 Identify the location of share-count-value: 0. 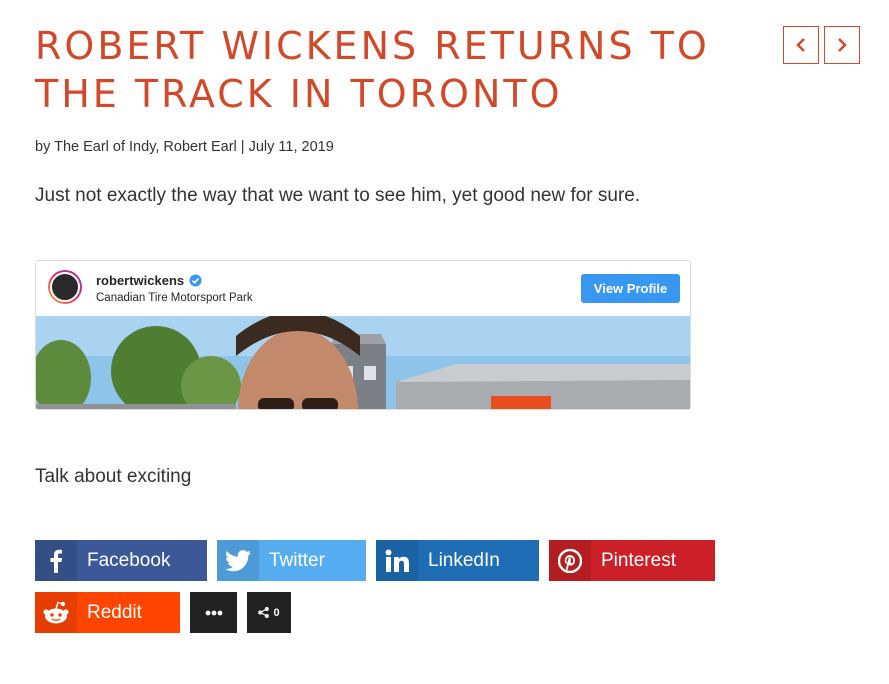
(276, 612).